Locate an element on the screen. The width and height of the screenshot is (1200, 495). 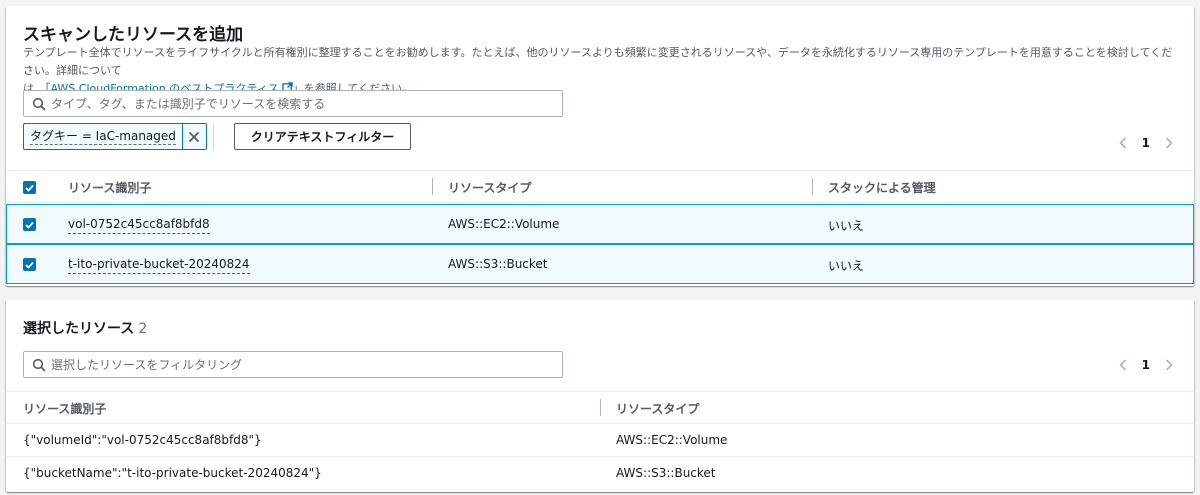
selected-table-header: リソース識別子 リソースタイプ is located at coordinates (600, 407).